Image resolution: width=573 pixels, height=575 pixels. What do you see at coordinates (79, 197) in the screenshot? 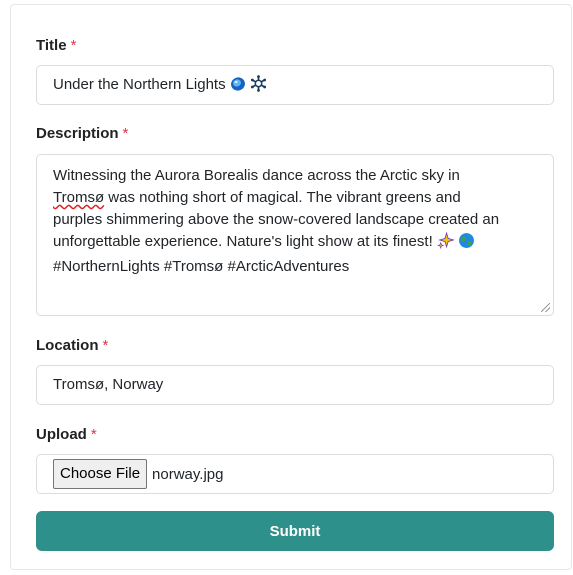
I see `misspelled-word: Tromsø` at bounding box center [79, 197].